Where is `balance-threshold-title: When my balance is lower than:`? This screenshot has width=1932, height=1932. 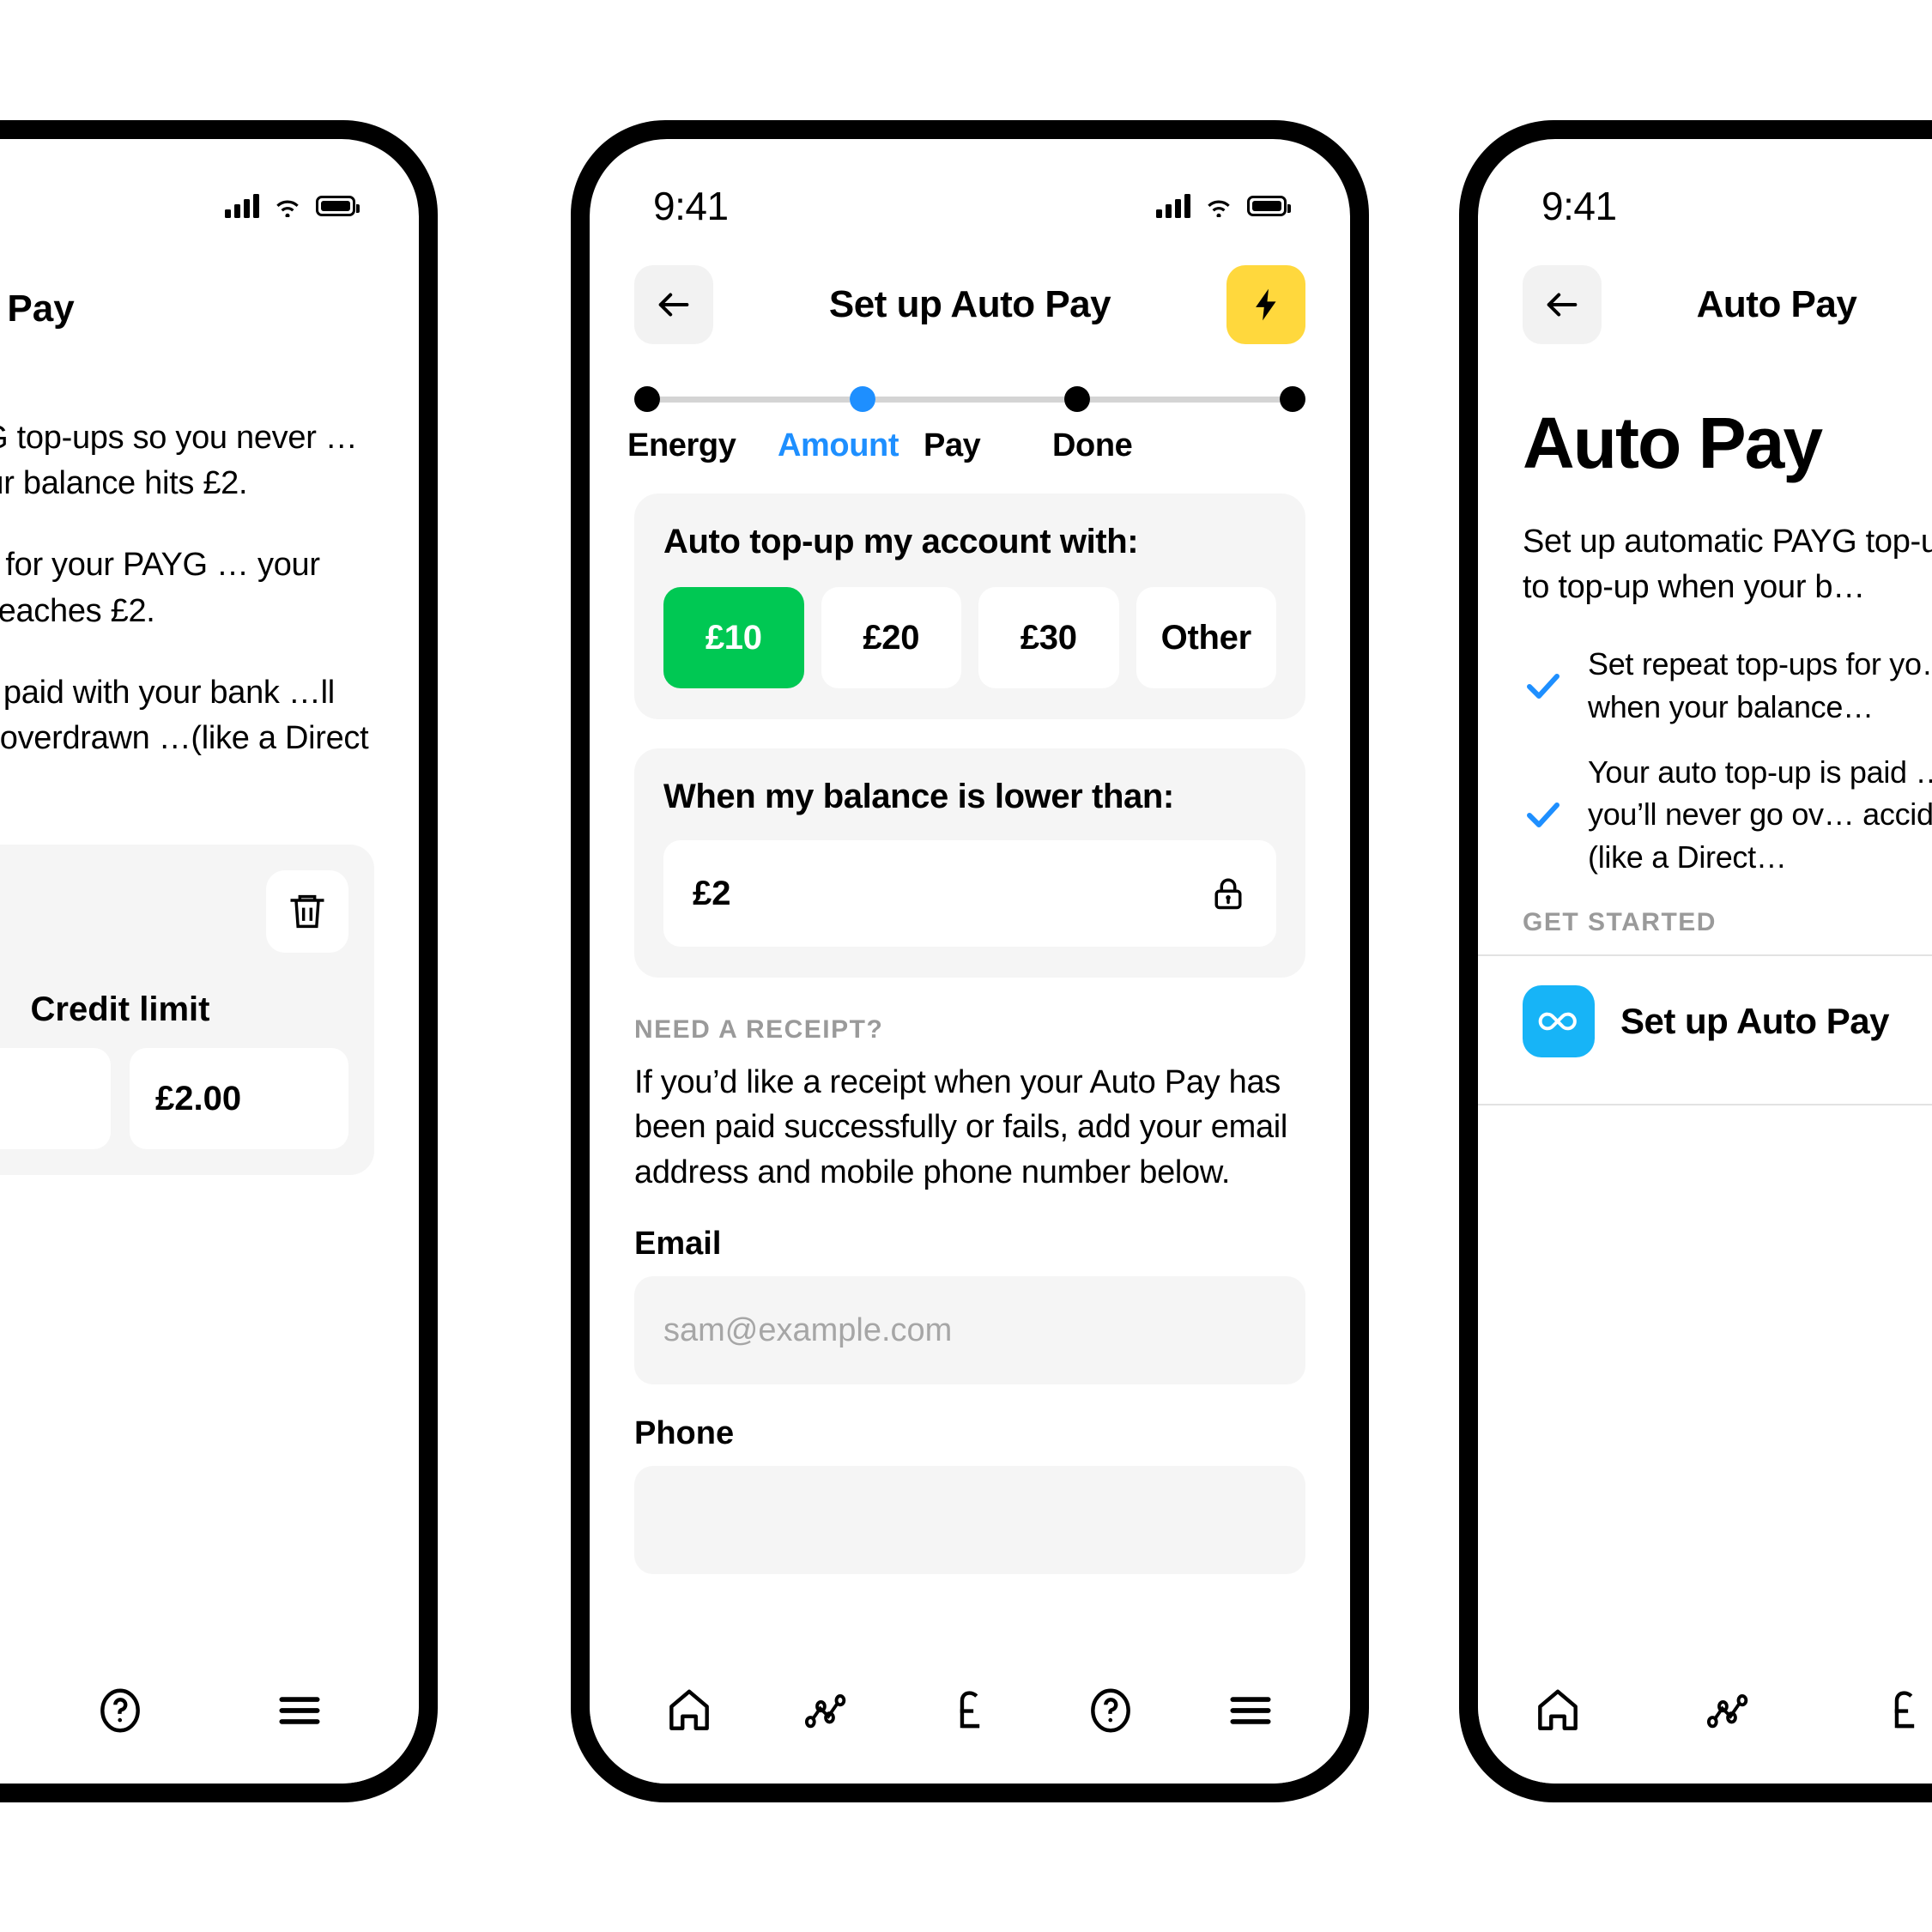
balance-threshold-title: When my balance is lower than: is located at coordinates (918, 797).